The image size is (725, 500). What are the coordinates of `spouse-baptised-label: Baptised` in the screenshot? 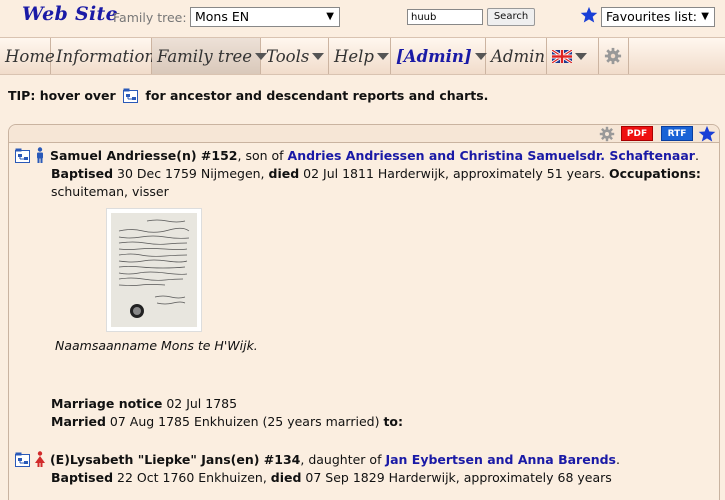 It's located at (82, 477).